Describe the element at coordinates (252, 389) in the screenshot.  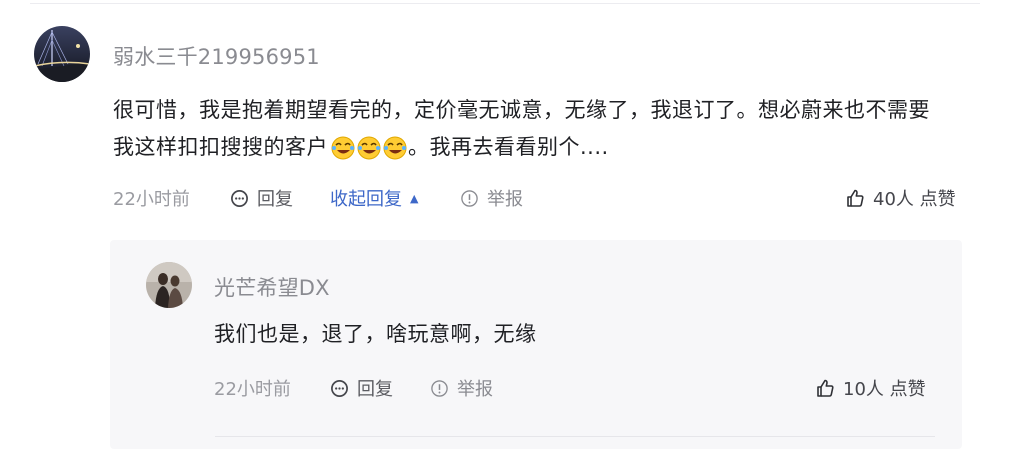
I see `reply-time: 22小时前` at that location.